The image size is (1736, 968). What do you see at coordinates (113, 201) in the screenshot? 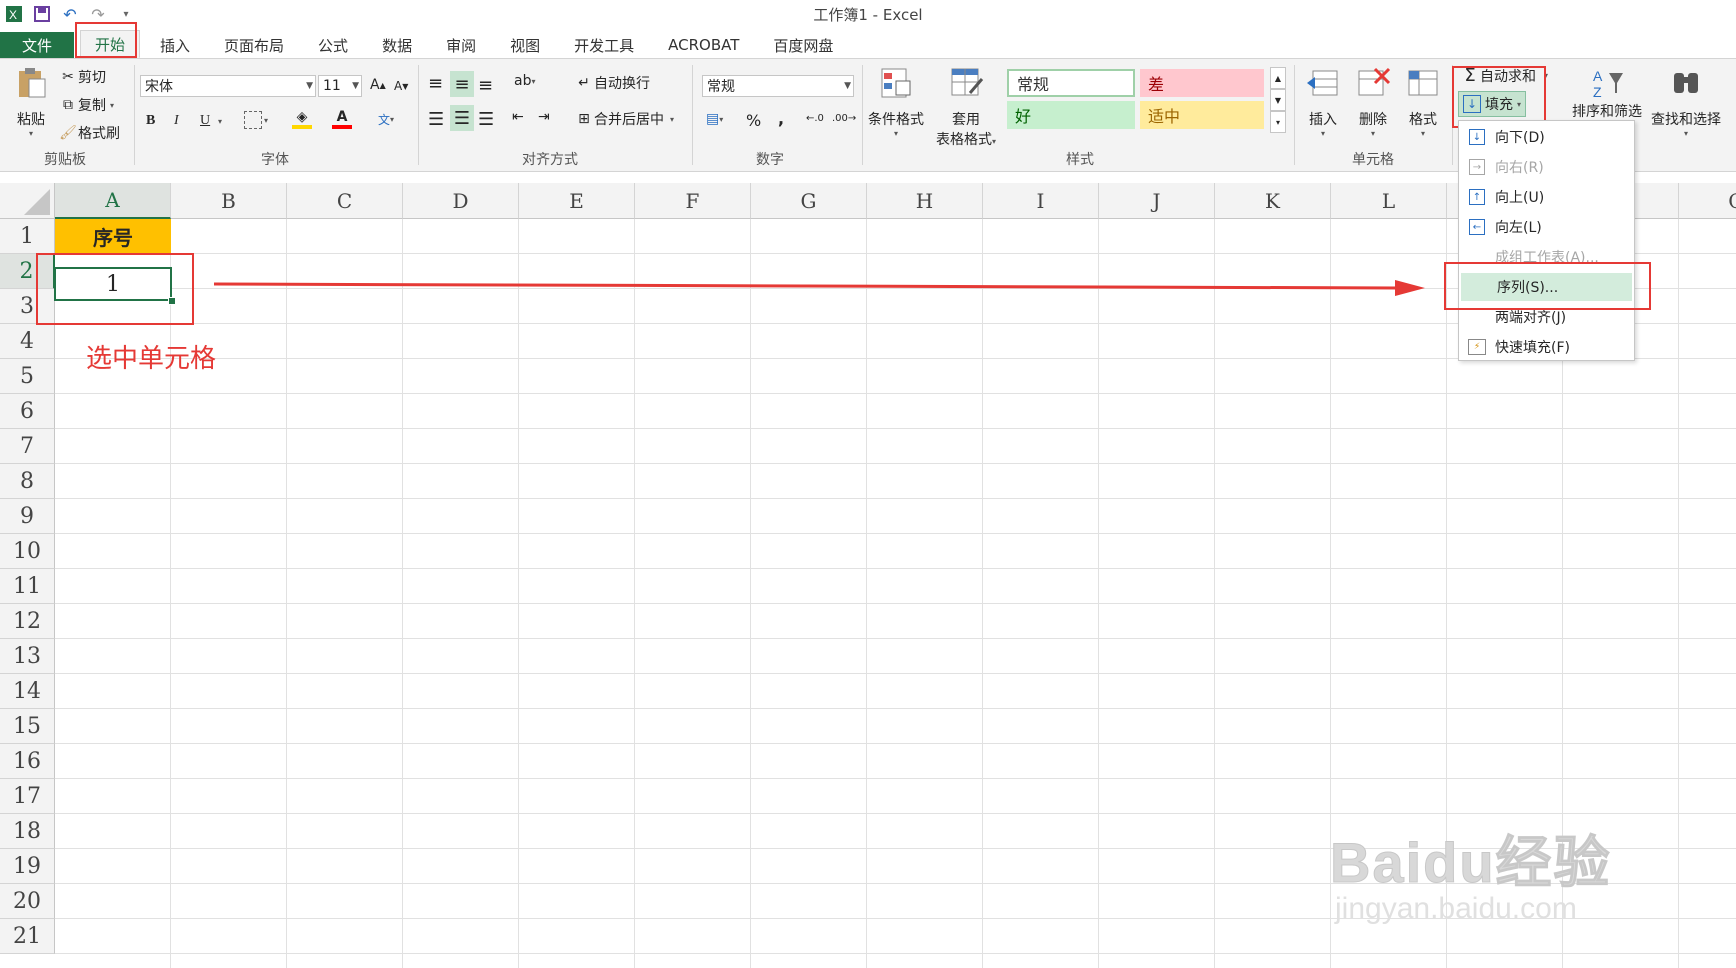
I see `column-header-a: A` at bounding box center [113, 201].